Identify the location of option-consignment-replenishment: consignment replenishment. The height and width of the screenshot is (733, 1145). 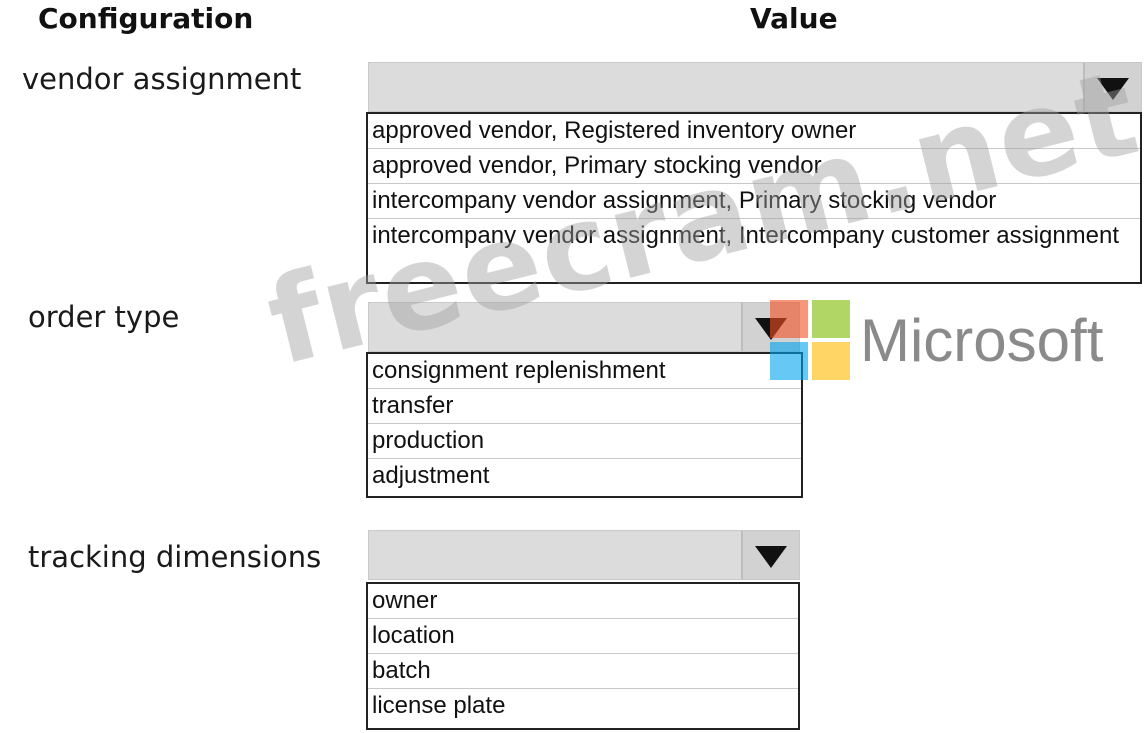
(584, 371).